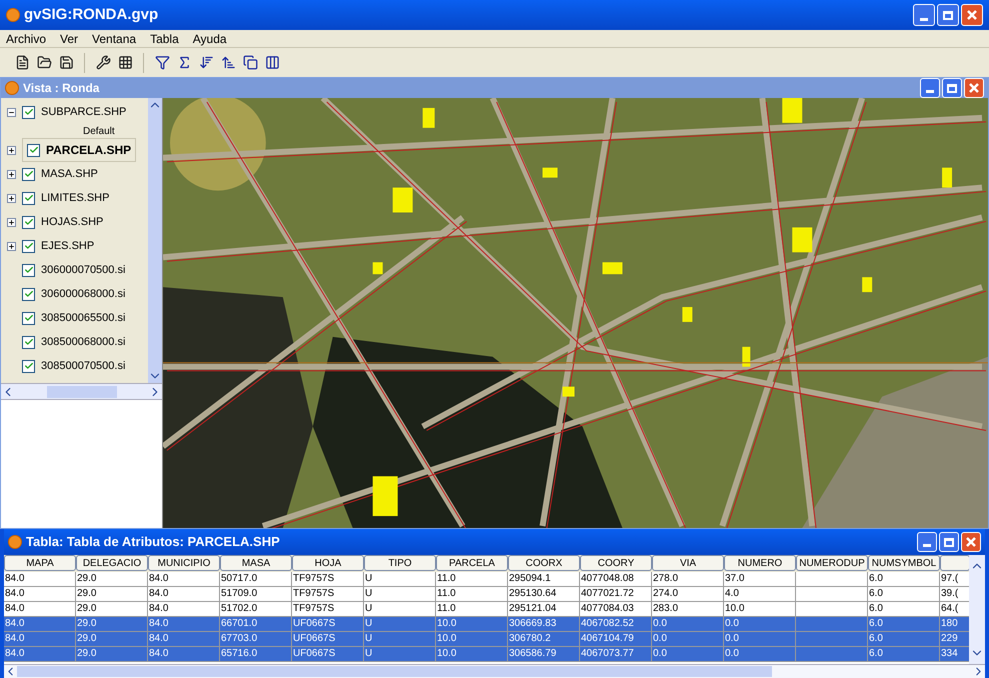  Describe the element at coordinates (83, 270) in the screenshot. I see `layer-name: 306000070500.si` at that location.